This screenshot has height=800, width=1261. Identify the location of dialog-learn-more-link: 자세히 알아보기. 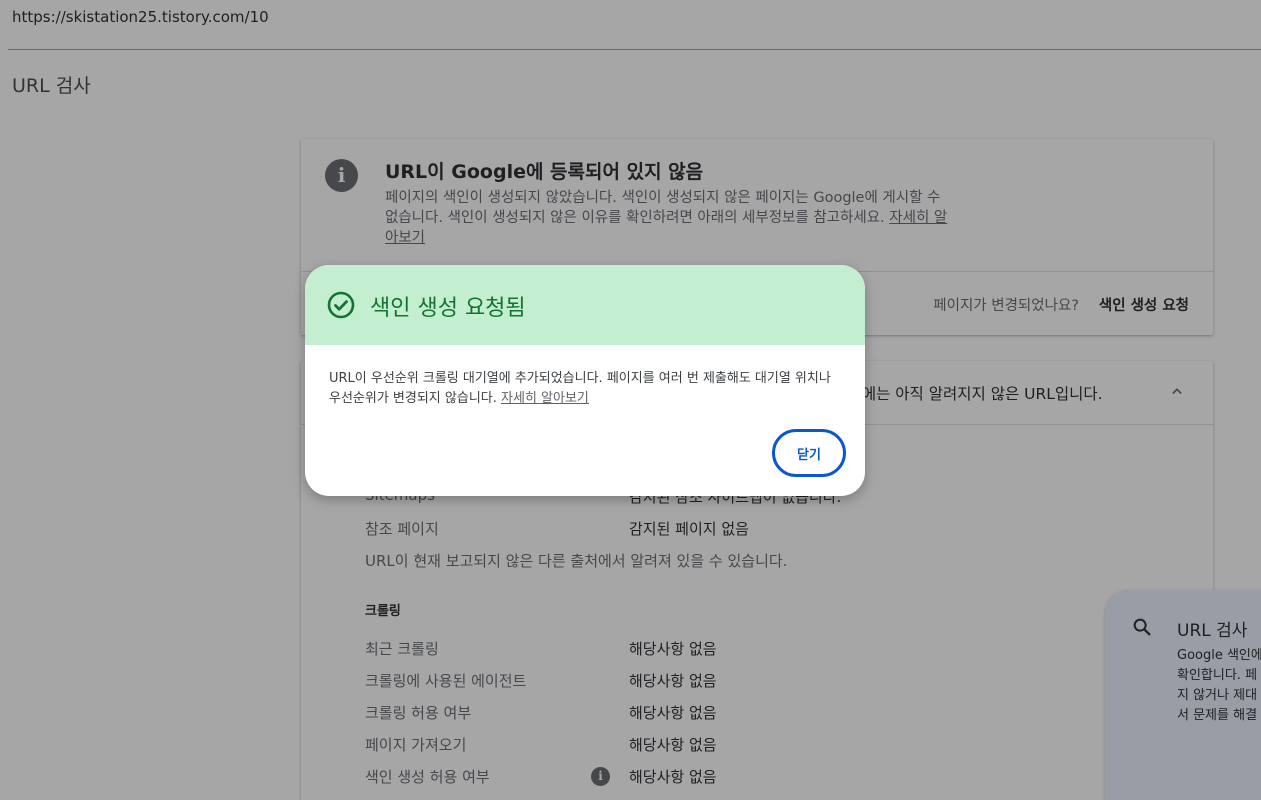
(545, 398).